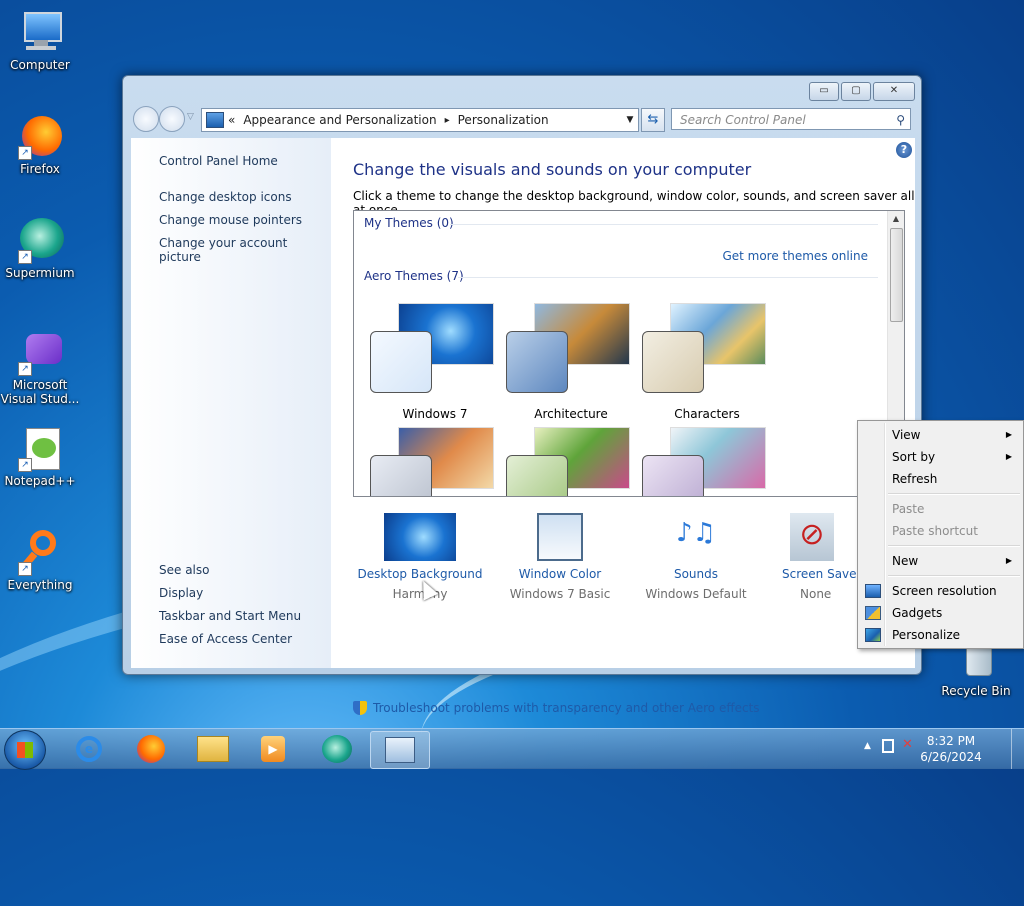  Describe the element at coordinates (184, 570) in the screenshot. I see `see-also-heading: See also` at that location.